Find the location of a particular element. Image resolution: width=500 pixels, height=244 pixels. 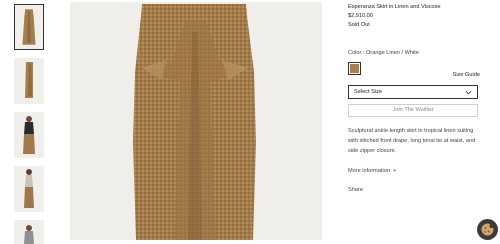

color-swatch is located at coordinates (354, 68).